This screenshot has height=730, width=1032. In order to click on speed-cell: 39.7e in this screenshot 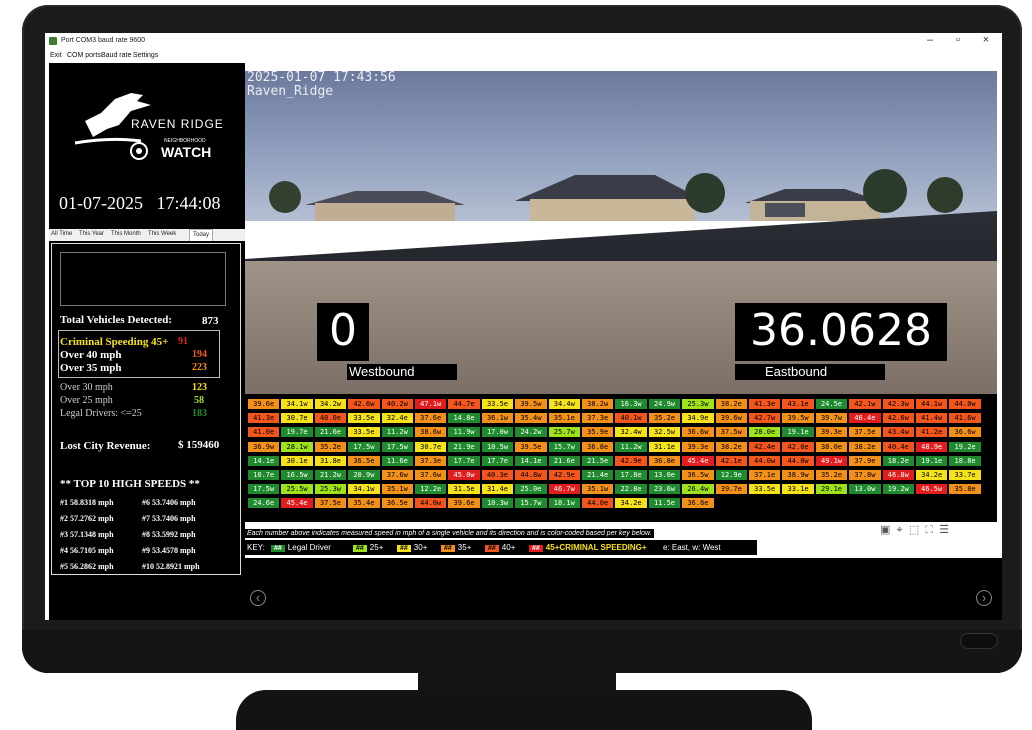, I will do `click(731, 489)`.